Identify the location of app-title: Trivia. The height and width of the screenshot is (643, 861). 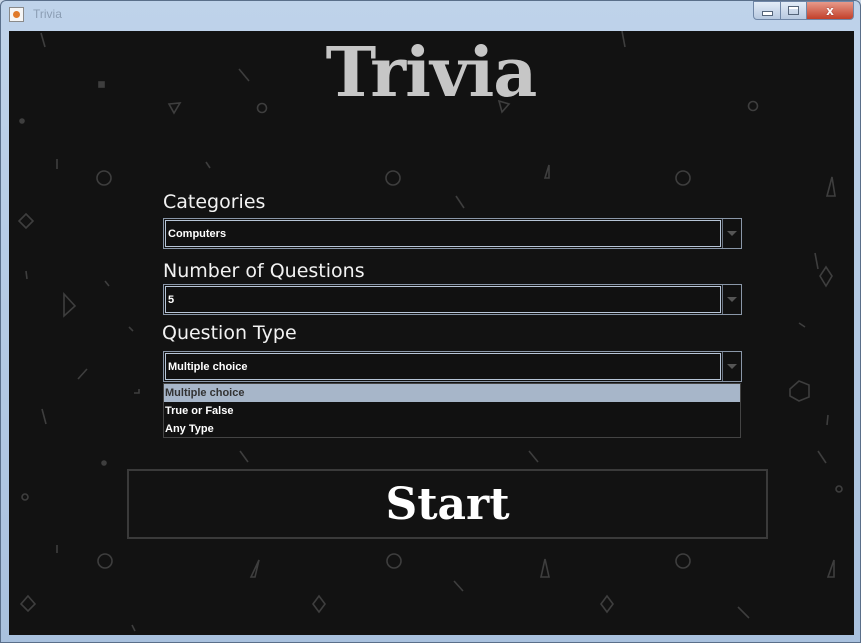
(431, 73).